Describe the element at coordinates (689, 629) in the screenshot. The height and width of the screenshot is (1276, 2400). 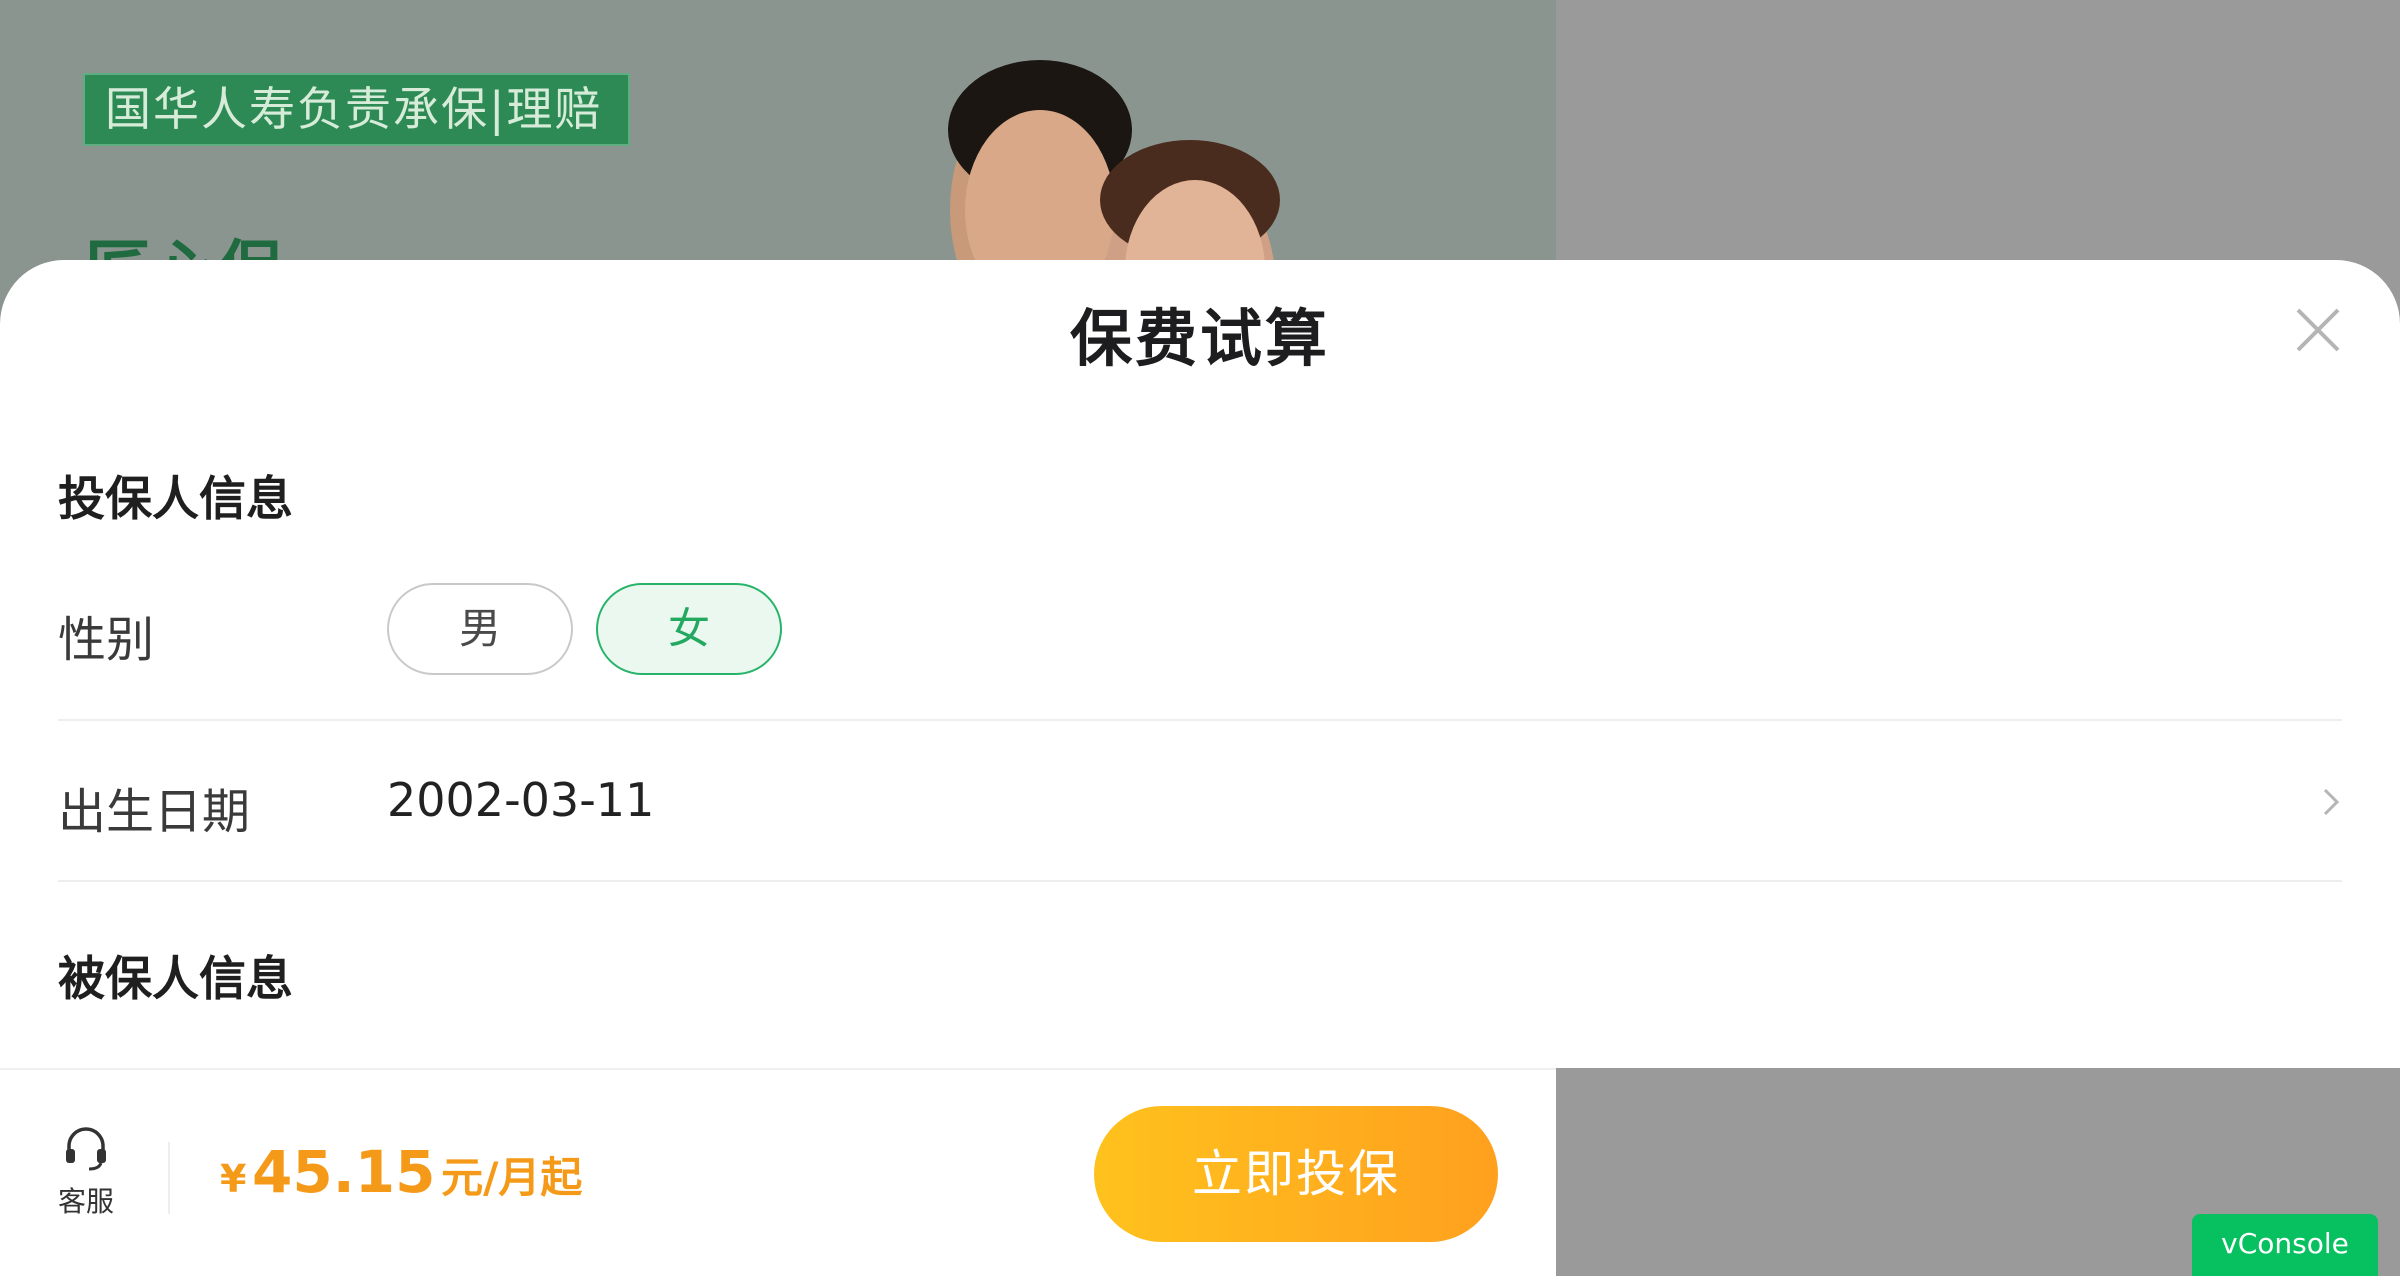
I see `gender-female-button: 女` at that location.